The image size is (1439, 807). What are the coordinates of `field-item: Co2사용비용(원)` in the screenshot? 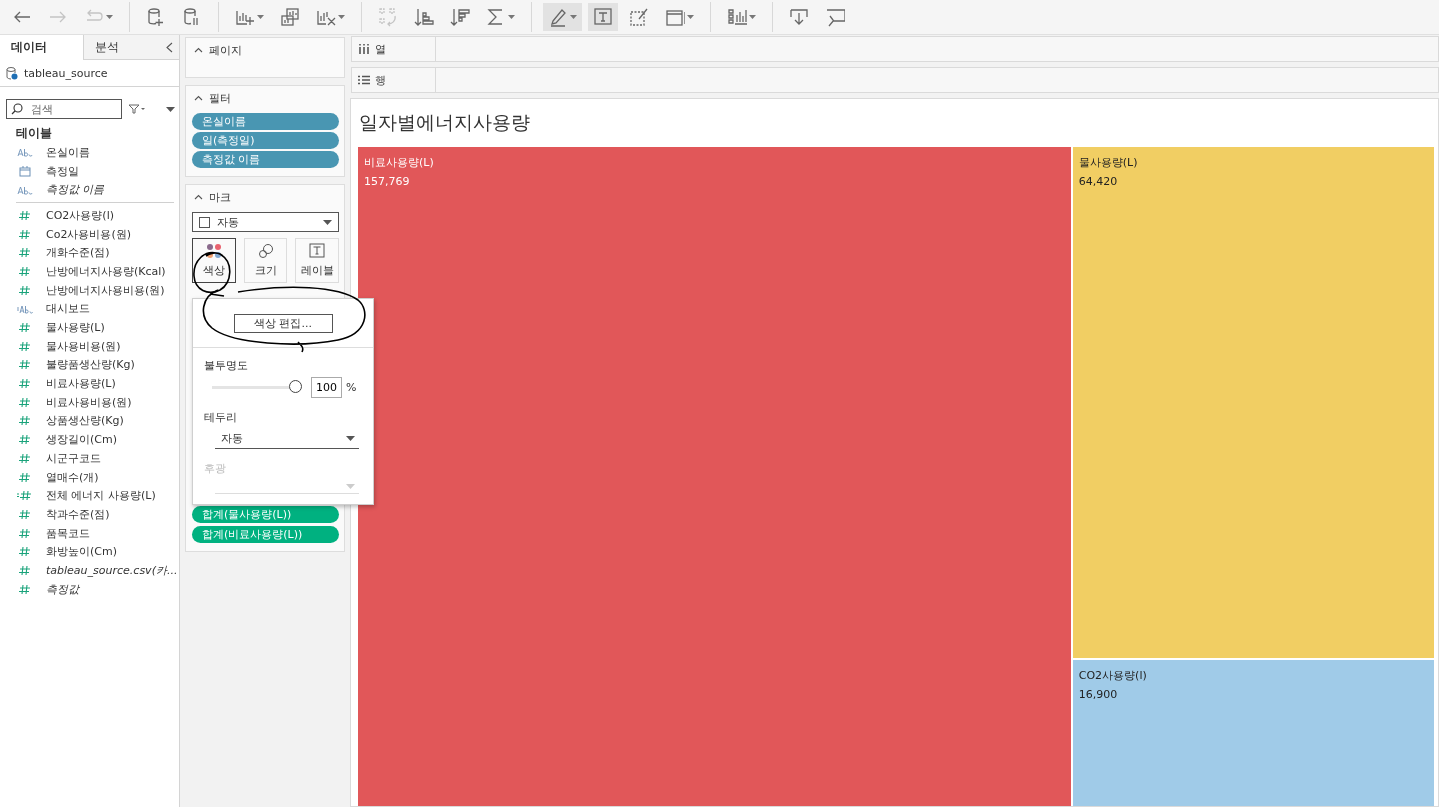 It's located at (89, 234).